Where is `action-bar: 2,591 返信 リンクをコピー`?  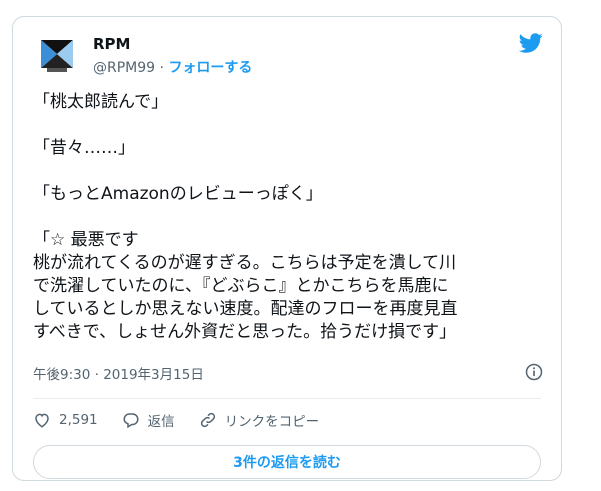
action-bar: 2,591 返信 リンクをコピー is located at coordinates (188, 420).